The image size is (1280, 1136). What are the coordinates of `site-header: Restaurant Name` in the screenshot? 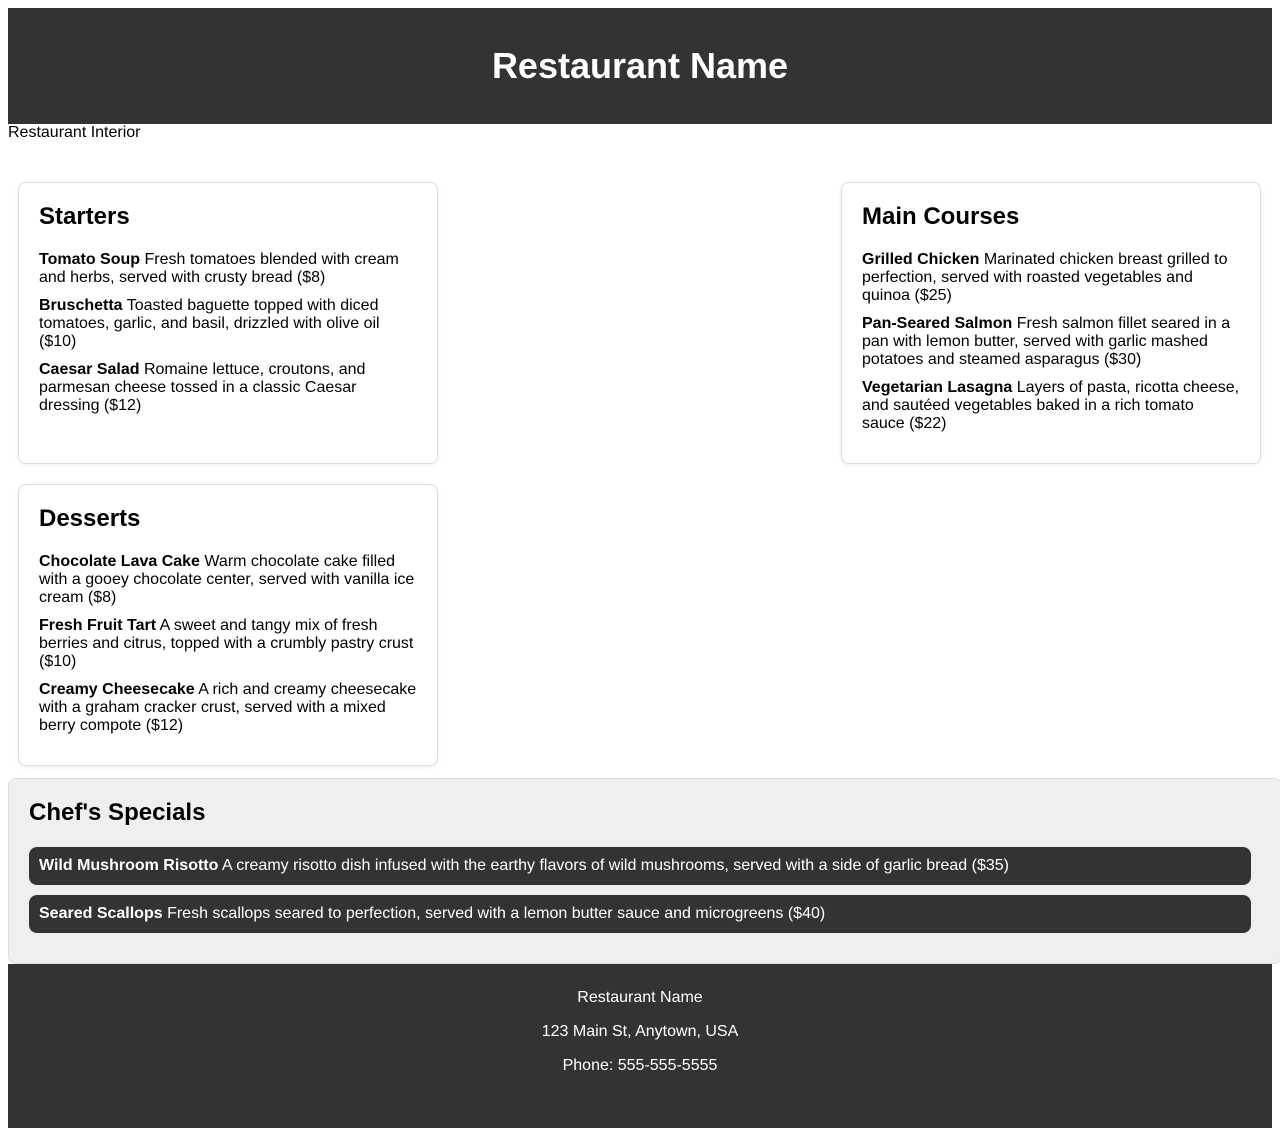 It's located at (640, 66).